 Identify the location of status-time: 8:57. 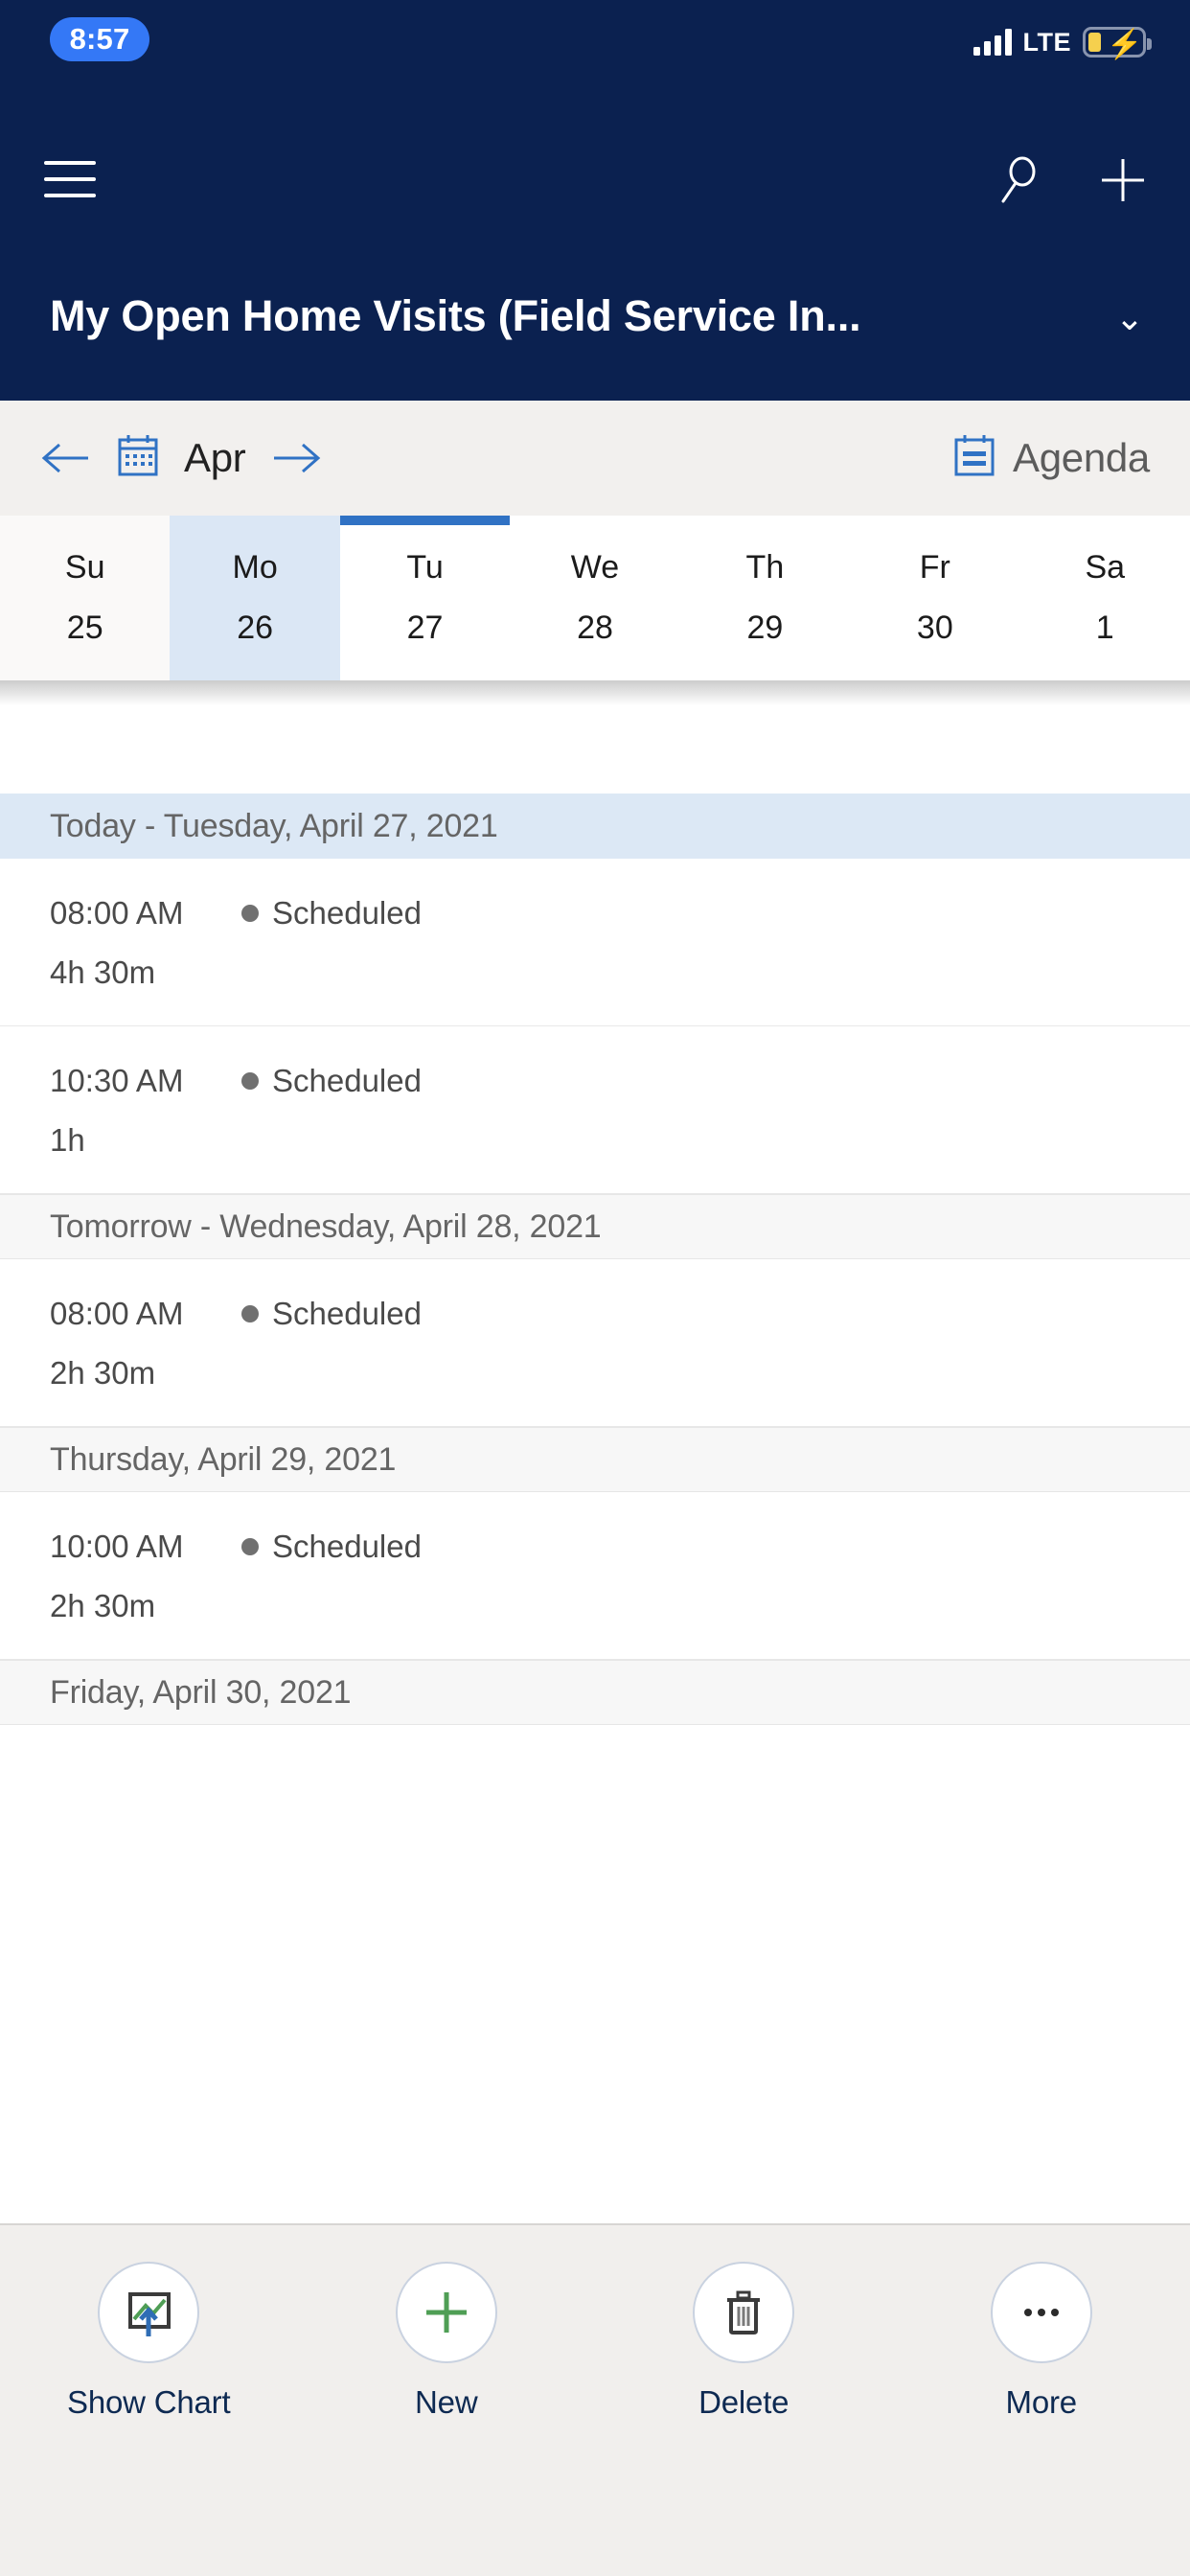
(99, 39).